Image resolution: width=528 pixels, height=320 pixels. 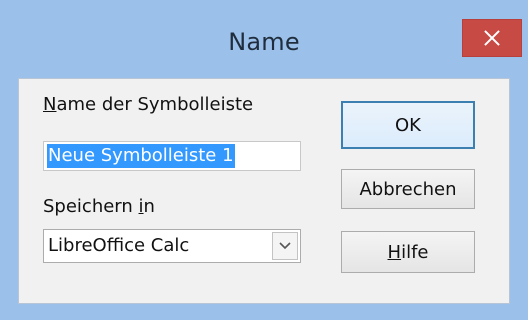 I want to click on help-button-mnemonic: H, so click(x=394, y=252).